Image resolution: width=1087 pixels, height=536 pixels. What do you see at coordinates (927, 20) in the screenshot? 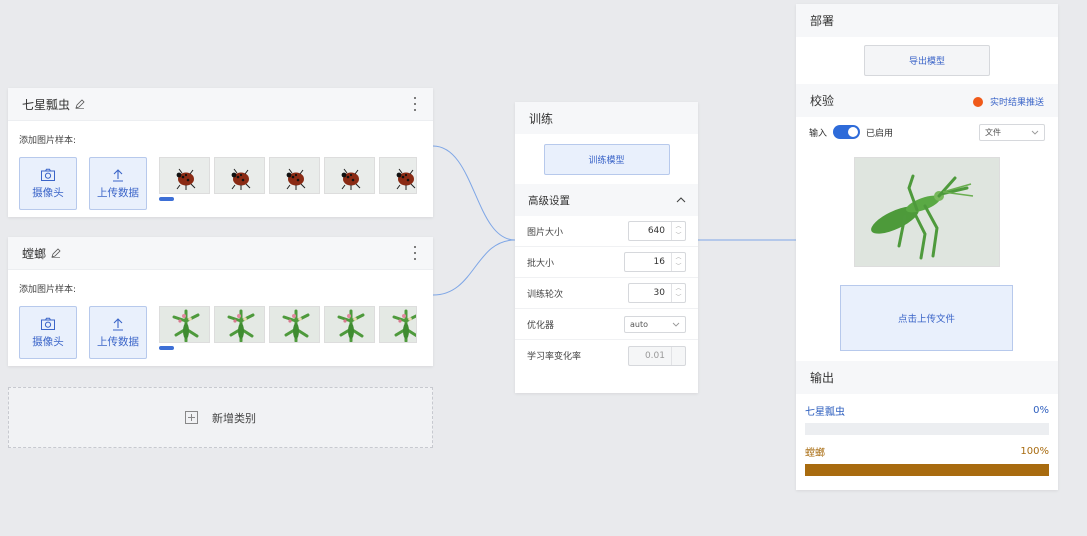
I see `deploy-title: 部署` at bounding box center [927, 20].